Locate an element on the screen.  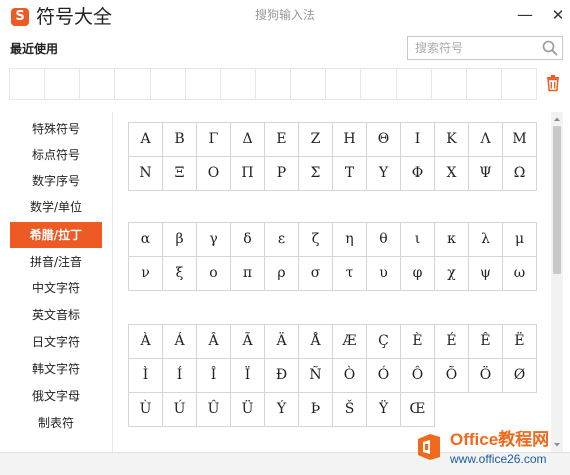
sidebar-item: 标点符号 is located at coordinates (56, 155).